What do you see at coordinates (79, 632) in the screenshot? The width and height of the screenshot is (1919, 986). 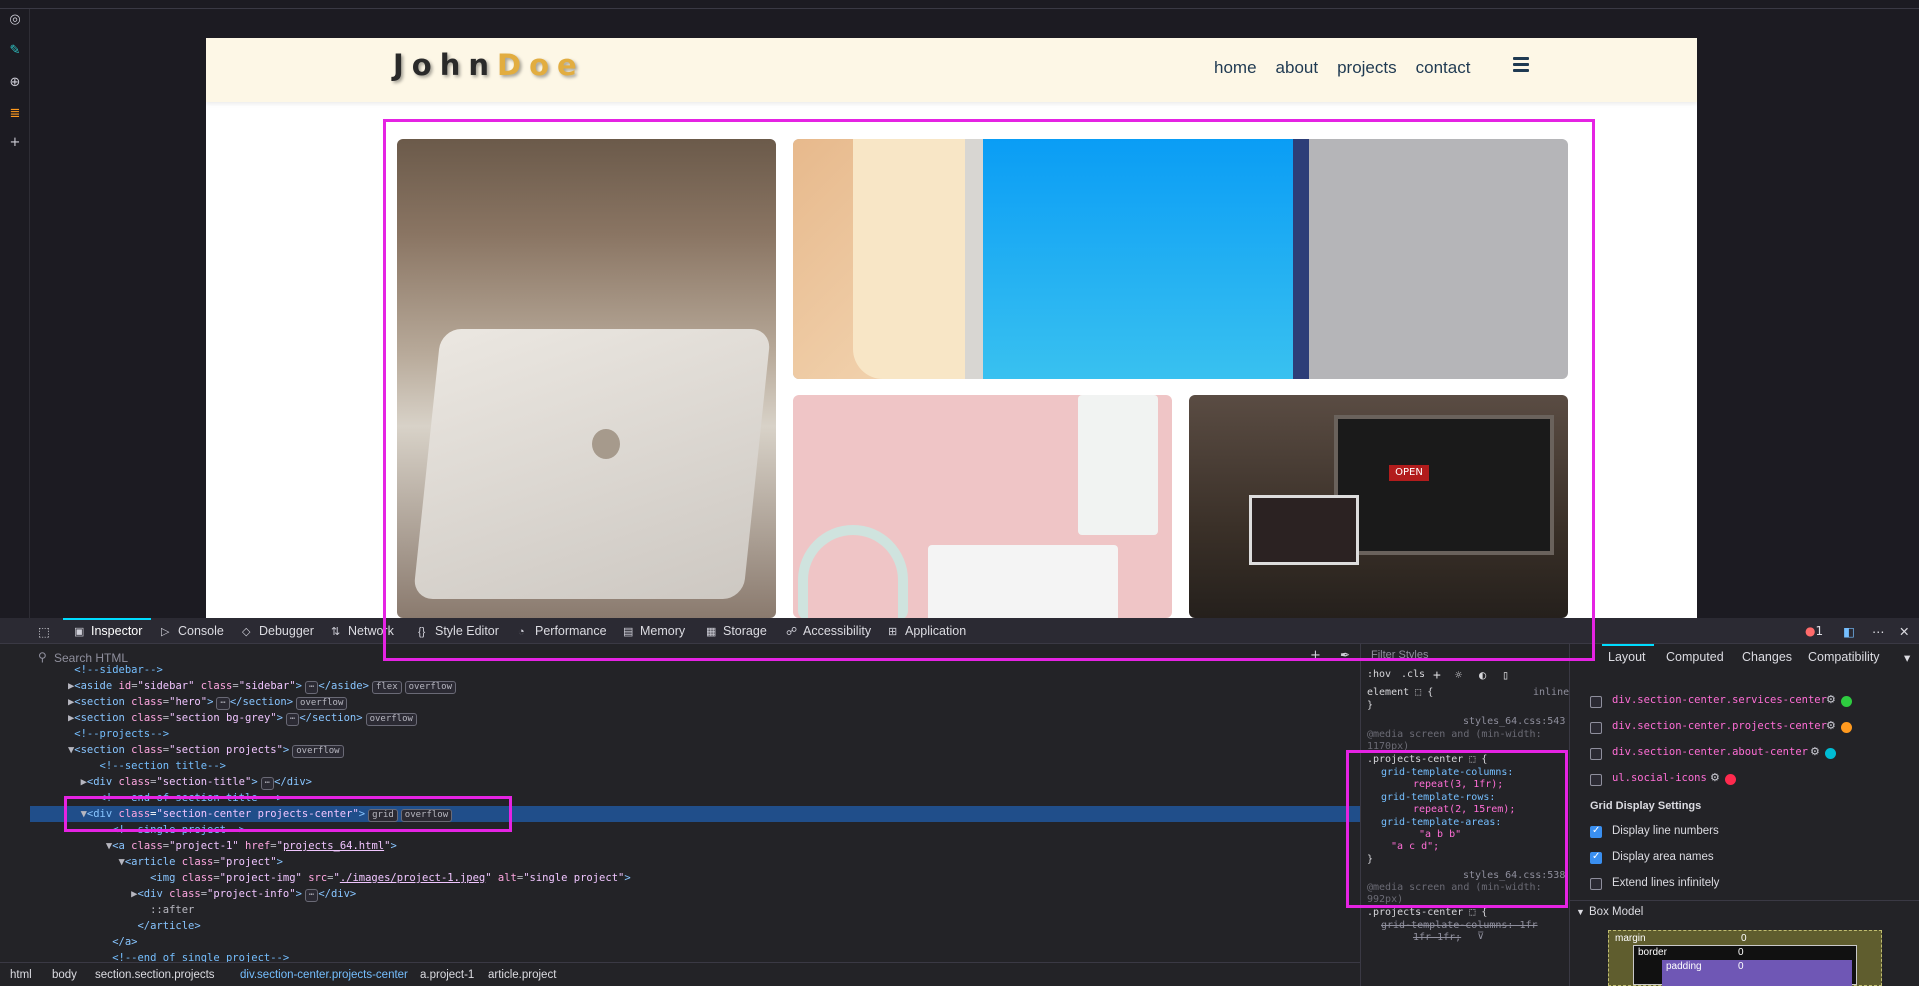 I see `inspector-icon: ▣` at bounding box center [79, 632].